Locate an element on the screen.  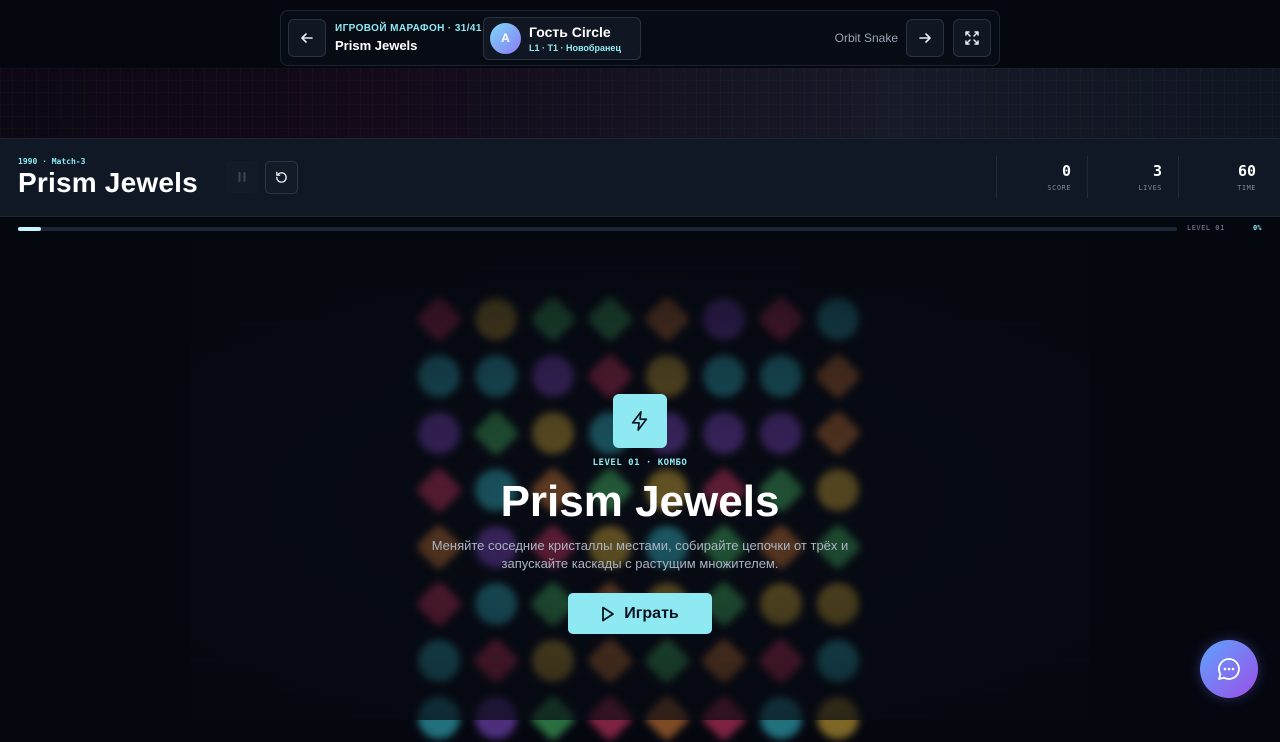
lives-label: LIVES is located at coordinates (1150, 188).